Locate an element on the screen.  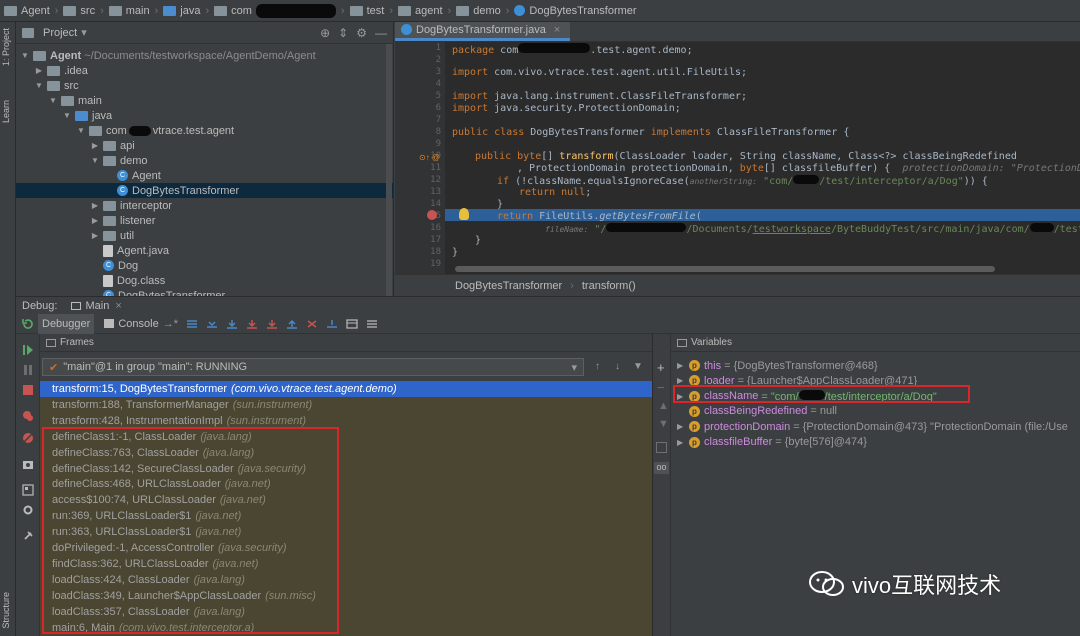
globe-icon: ⊕ is located at coordinates (325, 33).